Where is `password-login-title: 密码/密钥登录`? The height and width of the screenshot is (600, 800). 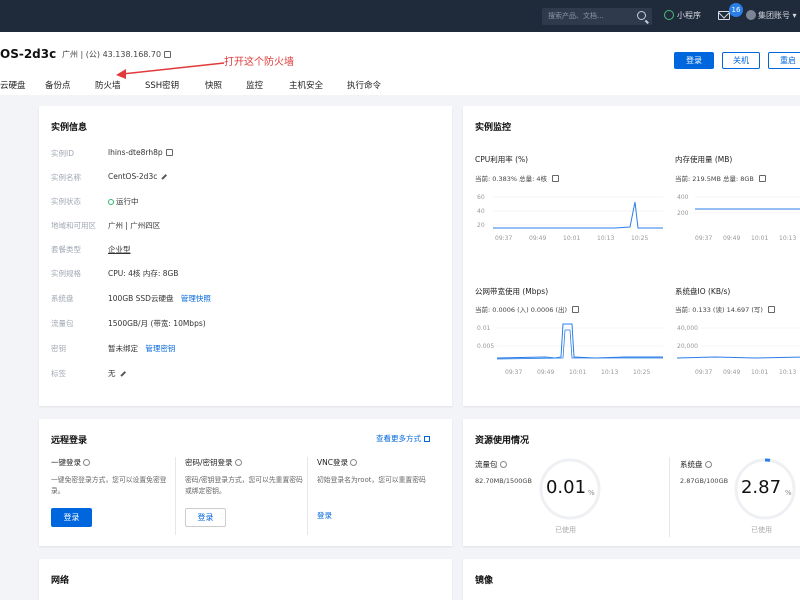 password-login-title: 密码/密钥登录 is located at coordinates (213, 462).